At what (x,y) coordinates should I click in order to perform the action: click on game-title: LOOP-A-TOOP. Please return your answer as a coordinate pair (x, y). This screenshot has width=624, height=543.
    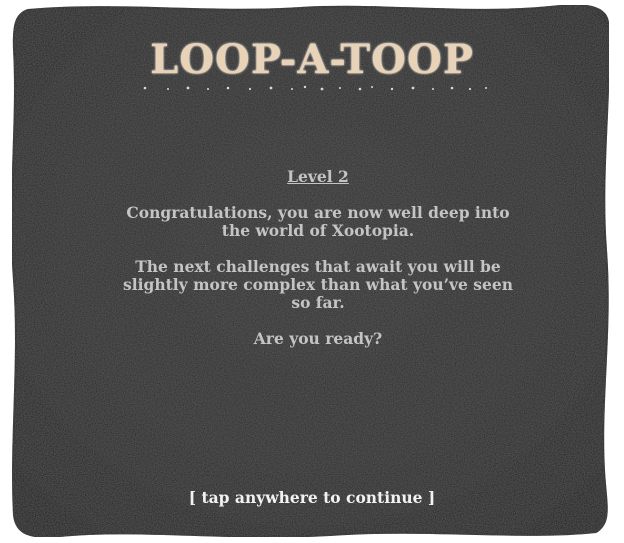
    Looking at the image, I should click on (312, 59).